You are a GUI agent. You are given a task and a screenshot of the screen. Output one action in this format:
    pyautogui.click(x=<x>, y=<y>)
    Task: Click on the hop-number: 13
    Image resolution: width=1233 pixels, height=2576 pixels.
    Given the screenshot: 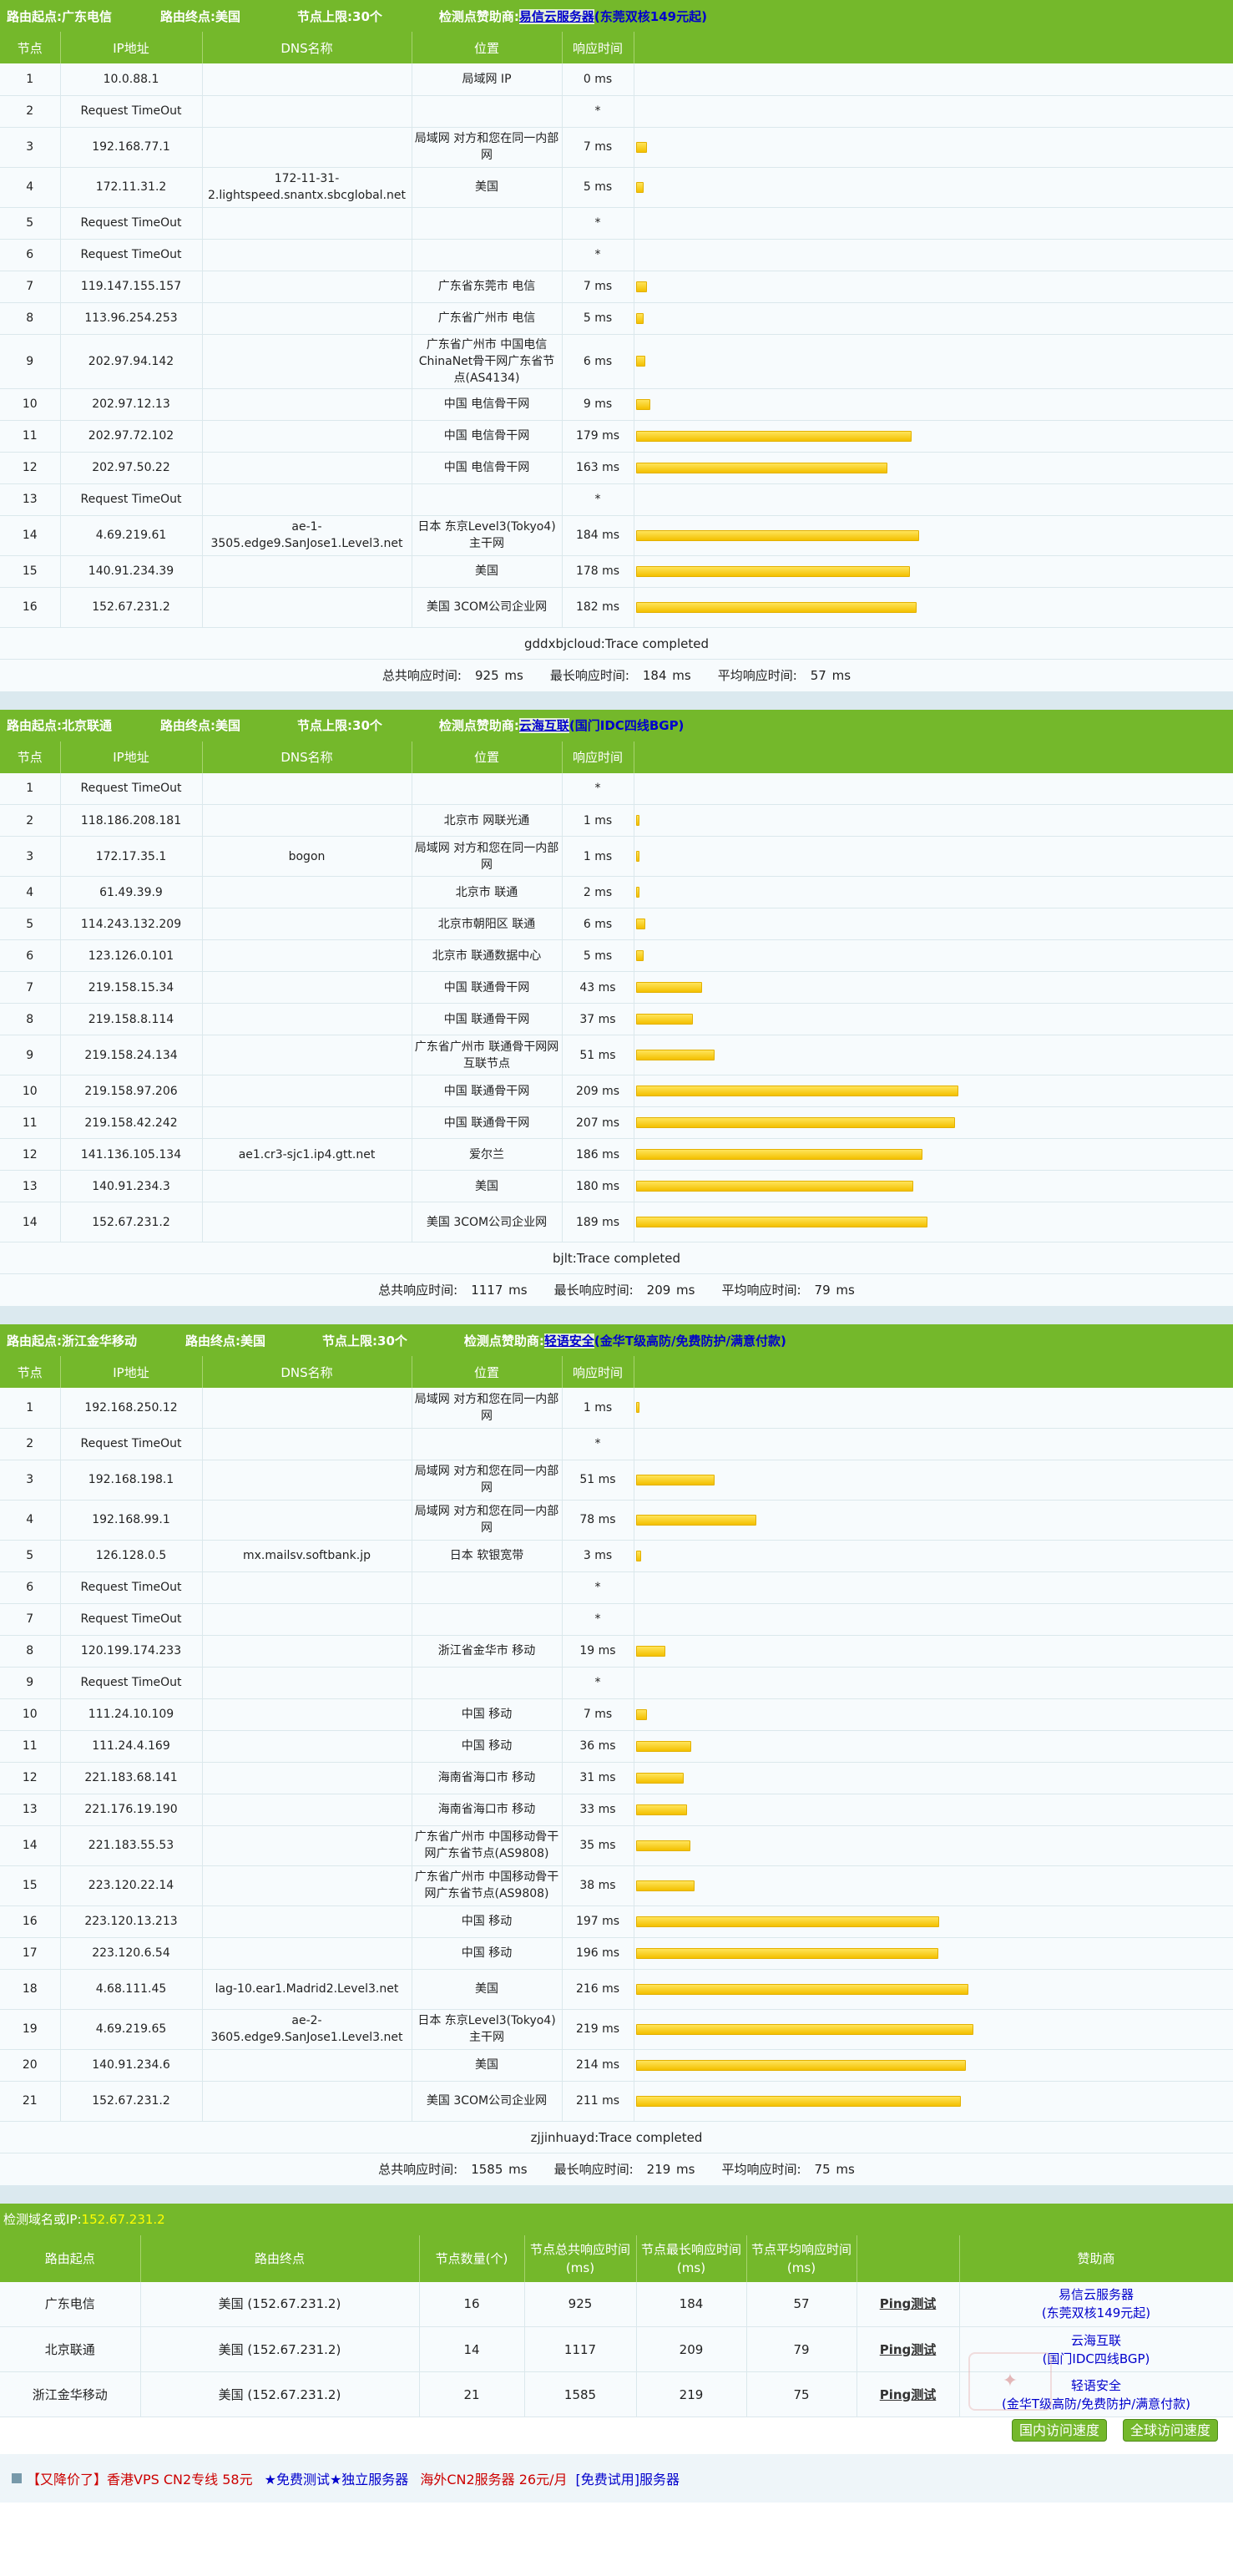 What is the action you would take?
    pyautogui.click(x=30, y=1810)
    